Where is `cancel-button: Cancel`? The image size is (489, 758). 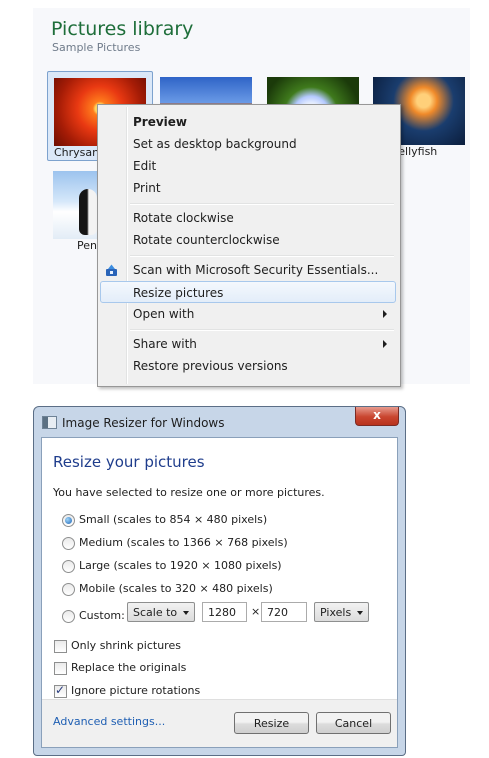 cancel-button: Cancel is located at coordinates (353, 723).